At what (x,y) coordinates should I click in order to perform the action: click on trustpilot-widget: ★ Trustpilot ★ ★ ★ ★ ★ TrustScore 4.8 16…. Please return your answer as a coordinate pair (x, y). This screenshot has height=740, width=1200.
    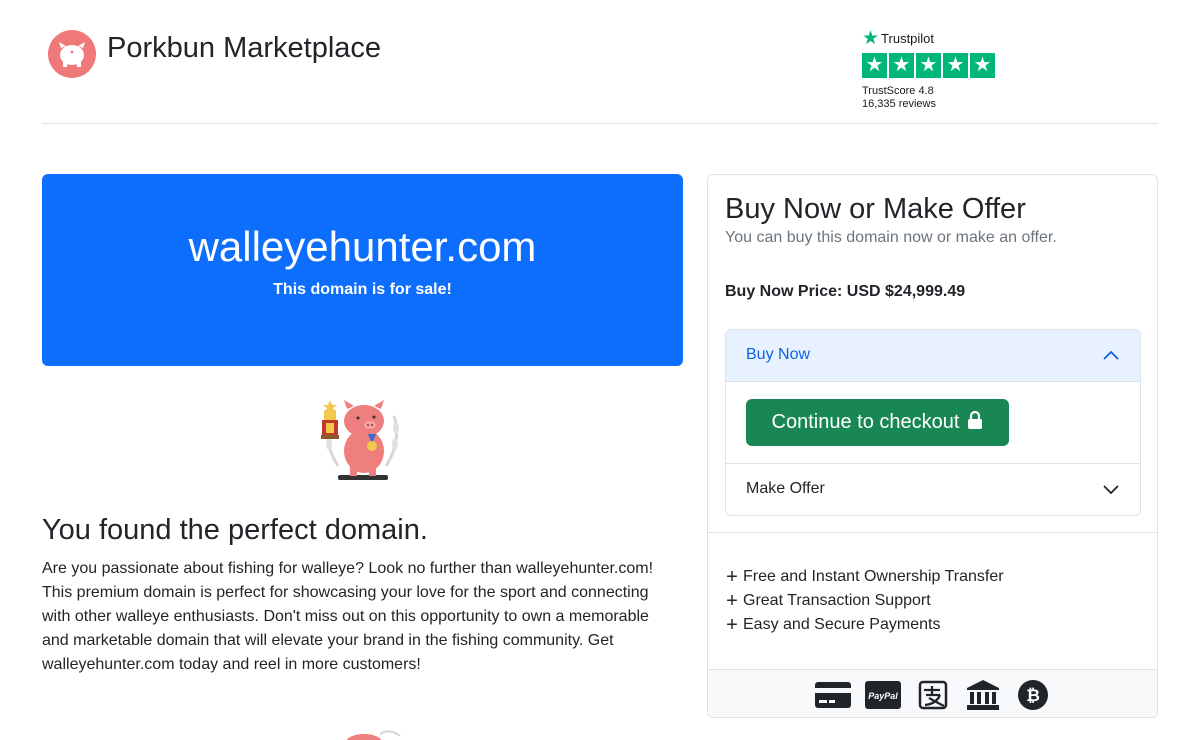
    Looking at the image, I should click on (932, 69).